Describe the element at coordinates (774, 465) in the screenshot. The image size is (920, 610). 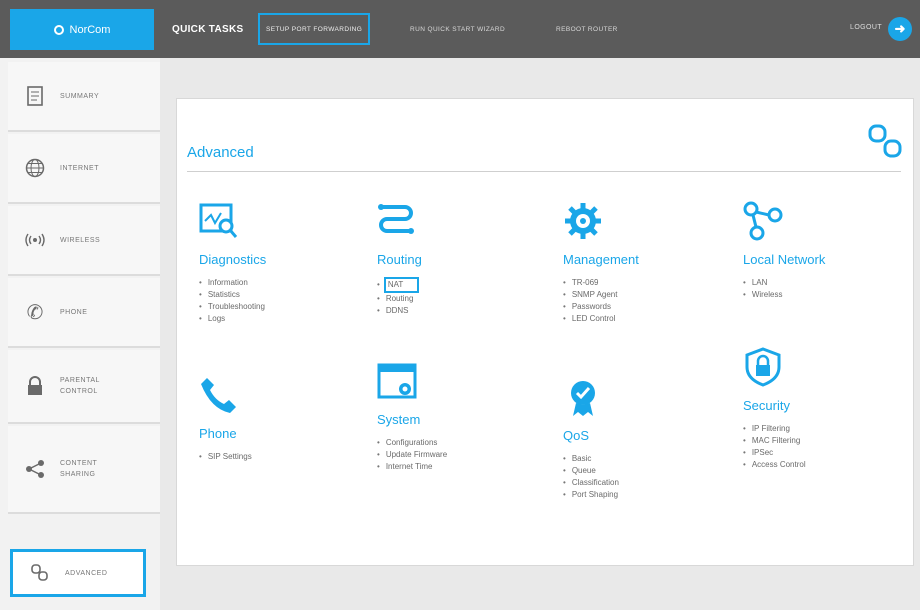
I see `link-access-control: Access Control` at that location.